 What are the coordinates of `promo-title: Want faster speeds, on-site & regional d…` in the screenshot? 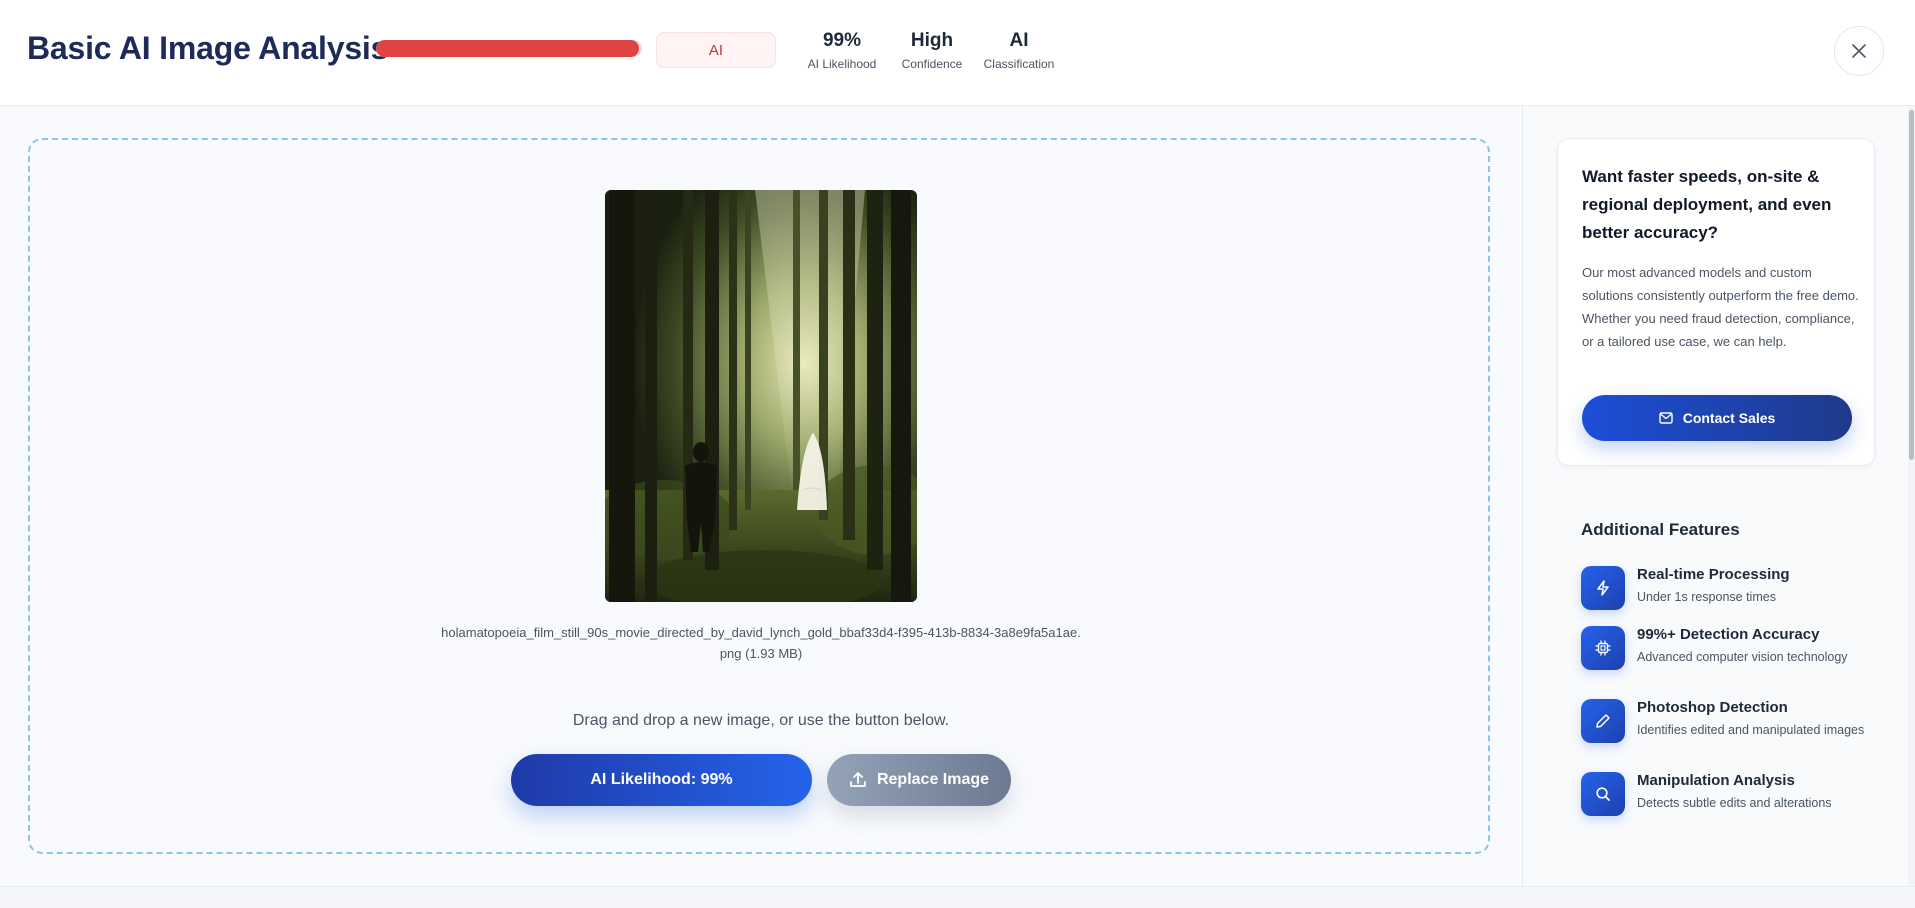 It's located at (1707, 204).